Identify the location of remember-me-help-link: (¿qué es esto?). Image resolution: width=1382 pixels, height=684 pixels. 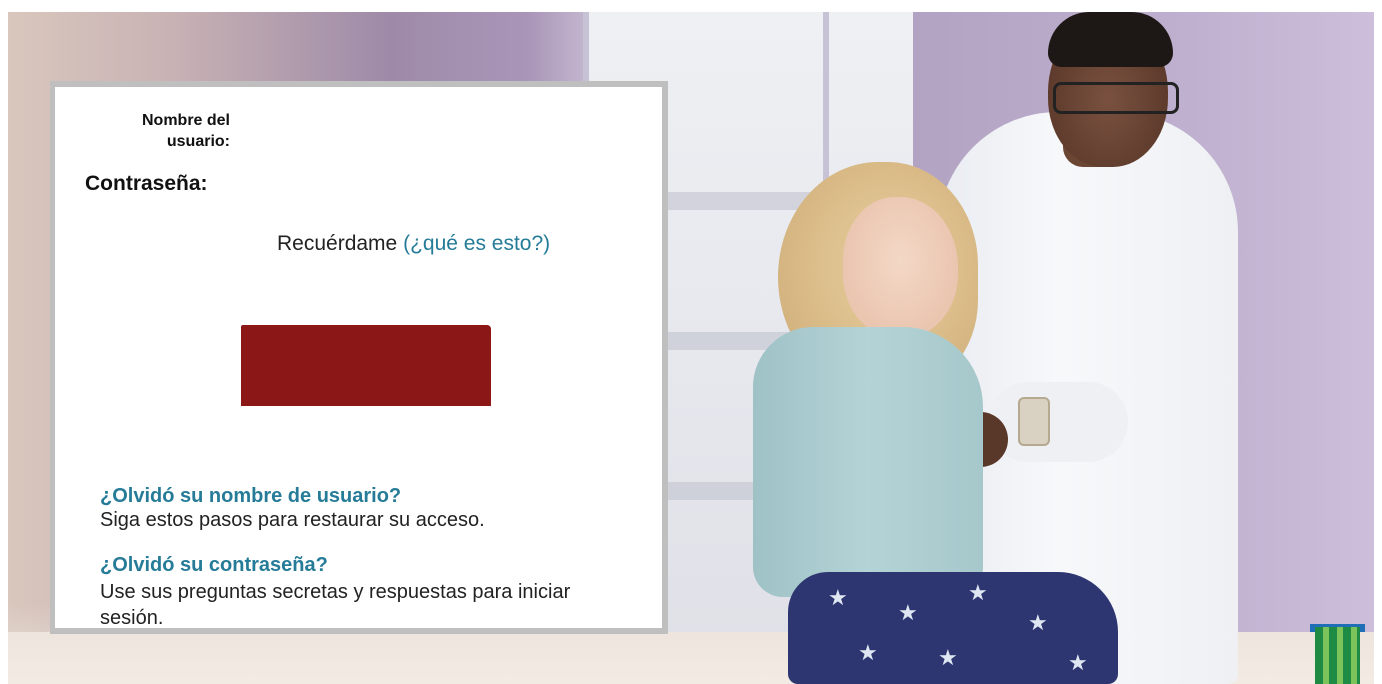
(476, 243).